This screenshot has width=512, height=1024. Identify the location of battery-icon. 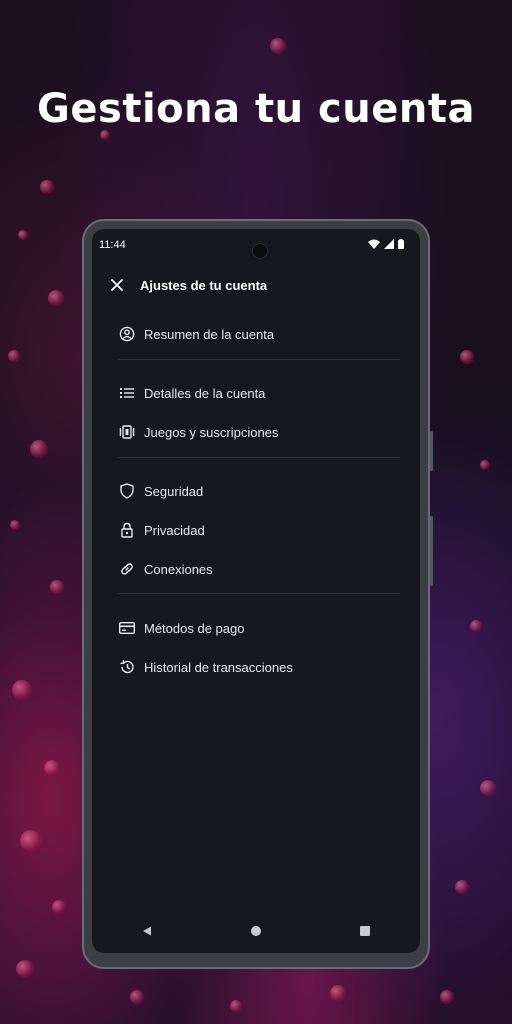
(401, 244).